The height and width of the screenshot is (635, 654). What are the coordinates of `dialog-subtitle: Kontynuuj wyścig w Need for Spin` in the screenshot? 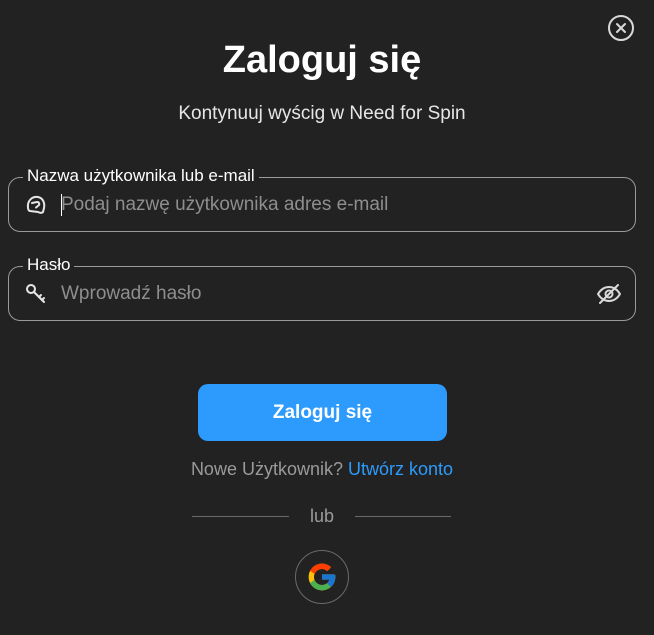 It's located at (322, 113).